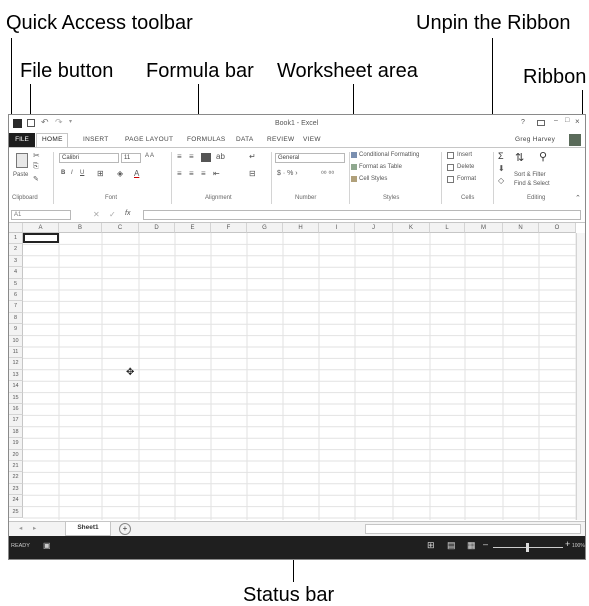 The width and height of the screenshot is (589, 606). What do you see at coordinates (16, 489) in the screenshot?
I see `row-header-23: 23` at bounding box center [16, 489].